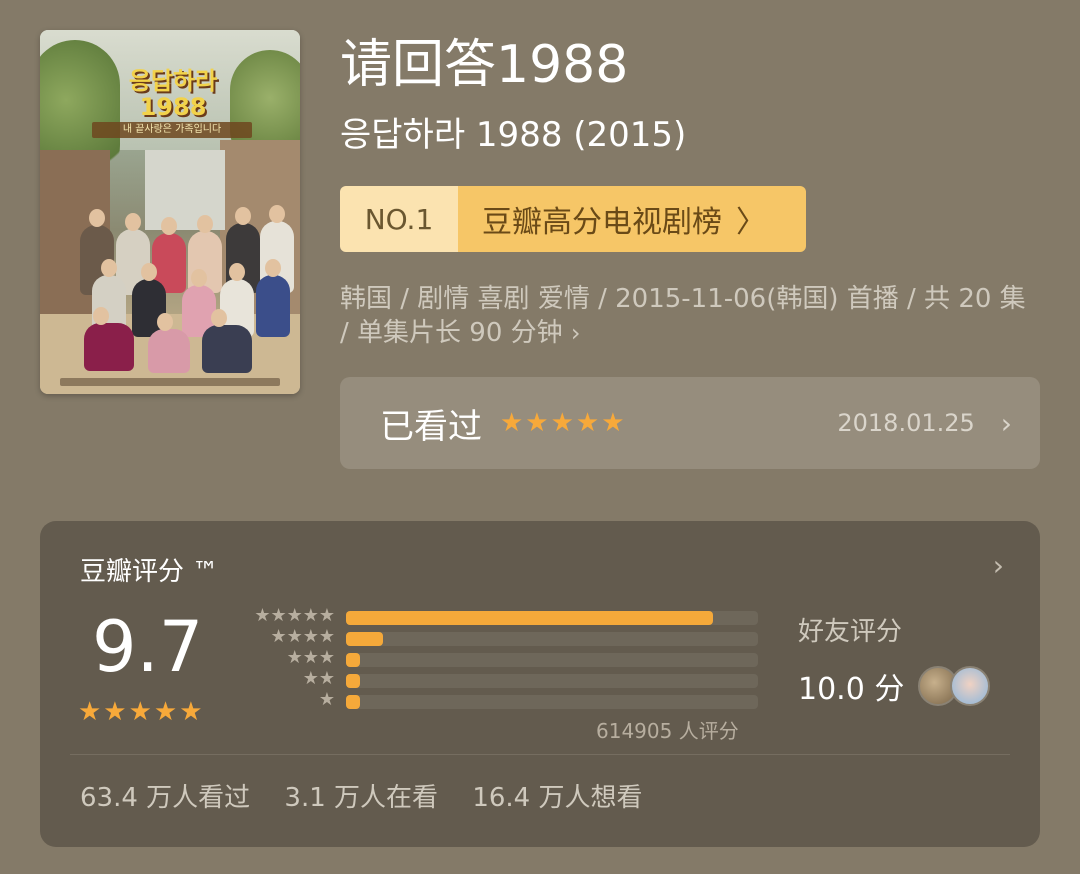  I want to click on my-rating-stars: ★★★★★, so click(563, 423).